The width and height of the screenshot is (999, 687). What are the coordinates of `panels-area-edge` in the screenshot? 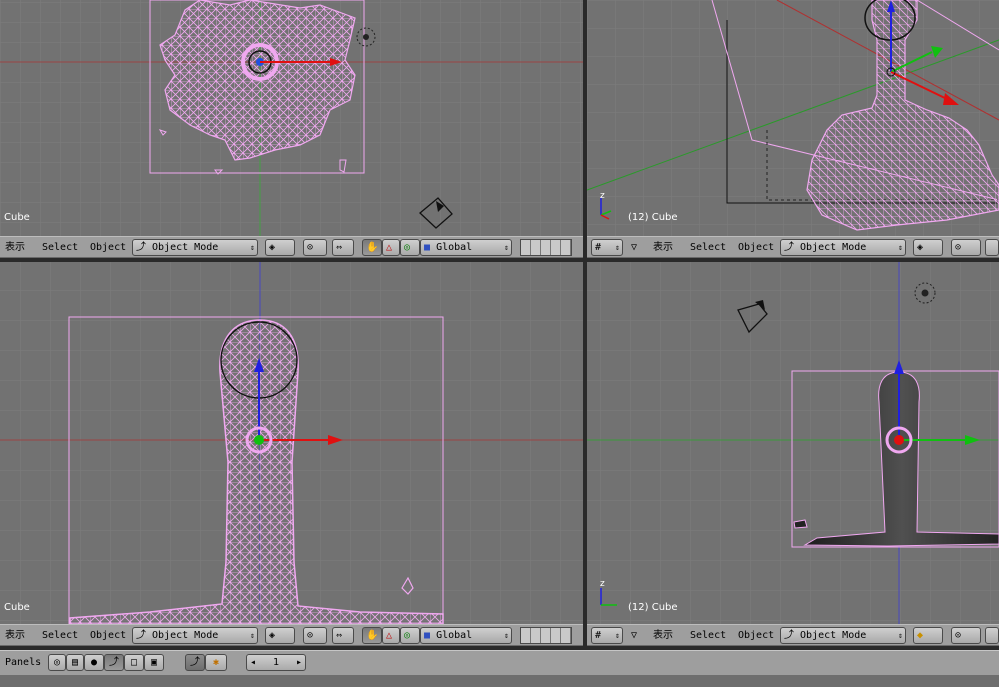 It's located at (499, 681).